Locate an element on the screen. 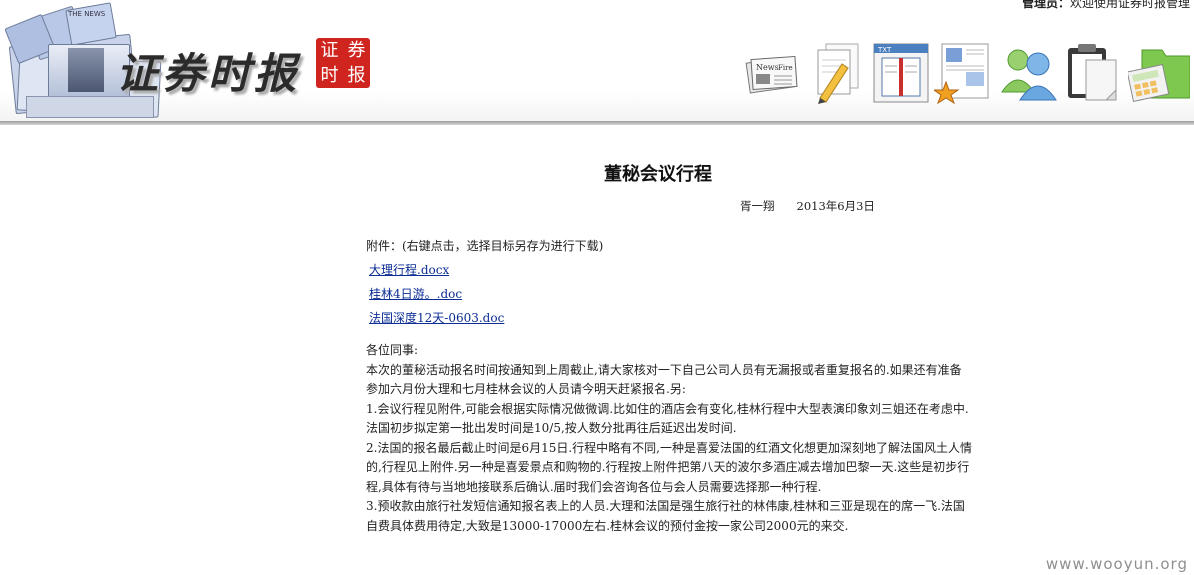 This screenshot has width=1194, height=575. body-line: 程,具体有待与当地地接联系后确认.届时我们会咨询各位与会人员需要选择那一种行程. is located at coordinates (594, 486).